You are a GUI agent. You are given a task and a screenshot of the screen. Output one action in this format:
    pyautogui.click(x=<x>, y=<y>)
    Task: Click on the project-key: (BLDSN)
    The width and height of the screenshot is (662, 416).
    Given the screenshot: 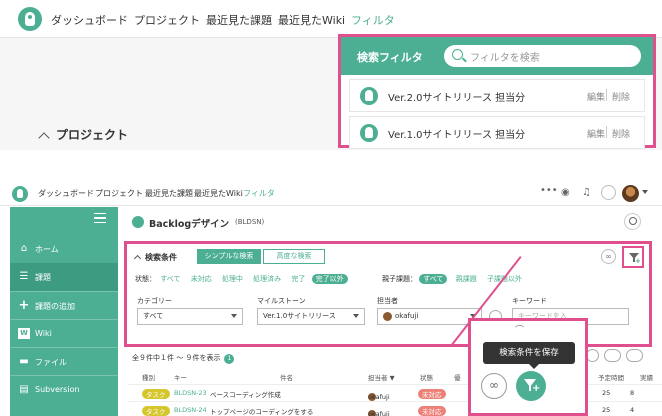 What is the action you would take?
    pyautogui.click(x=250, y=222)
    